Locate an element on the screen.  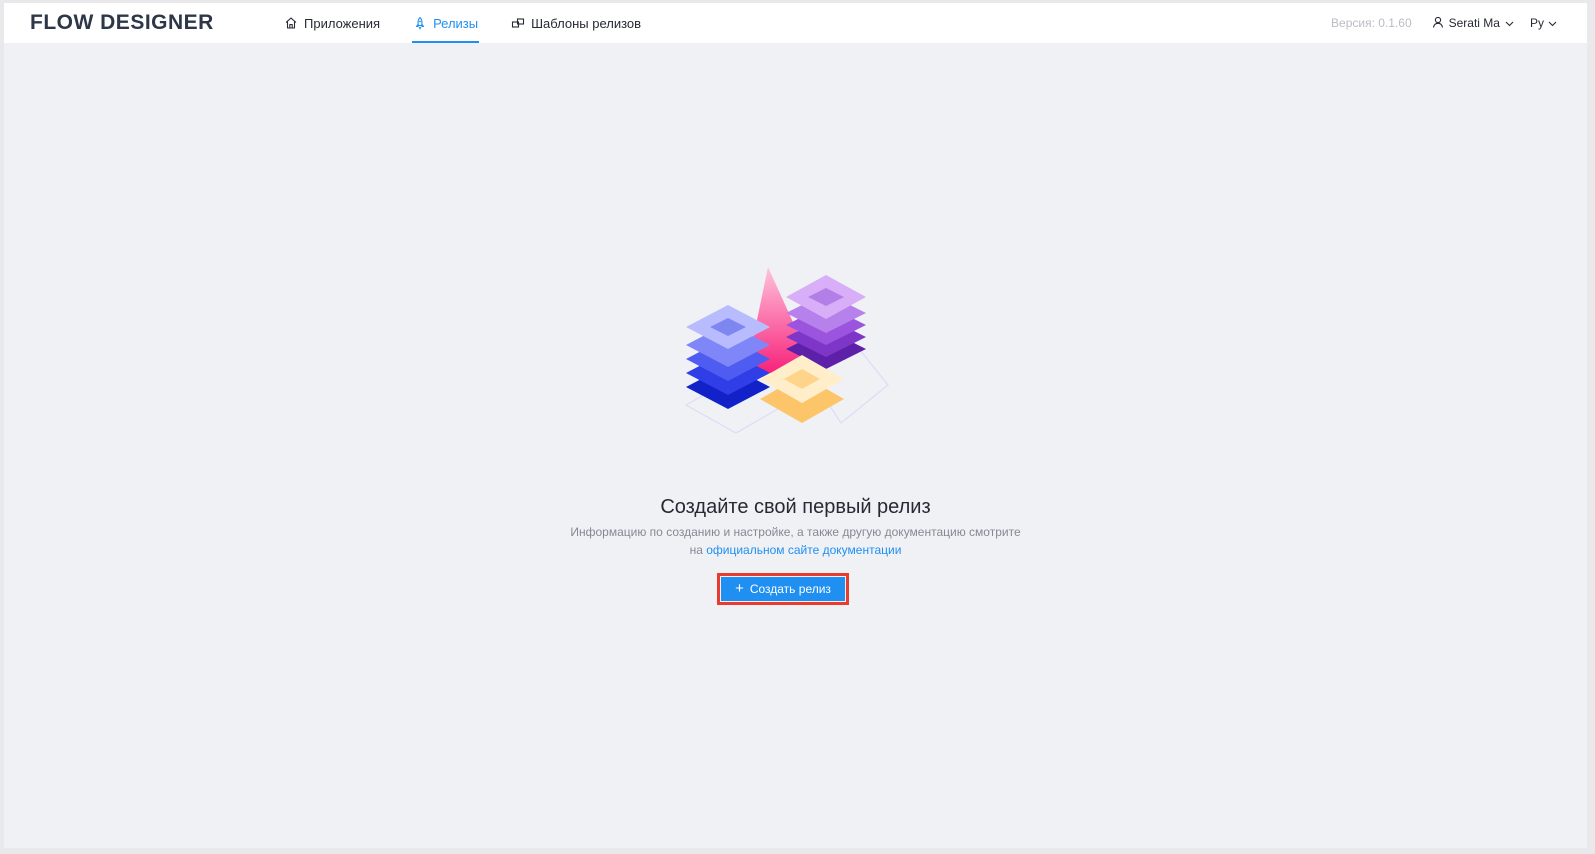
nav-item-label: Шаблоны релизов is located at coordinates (586, 23).